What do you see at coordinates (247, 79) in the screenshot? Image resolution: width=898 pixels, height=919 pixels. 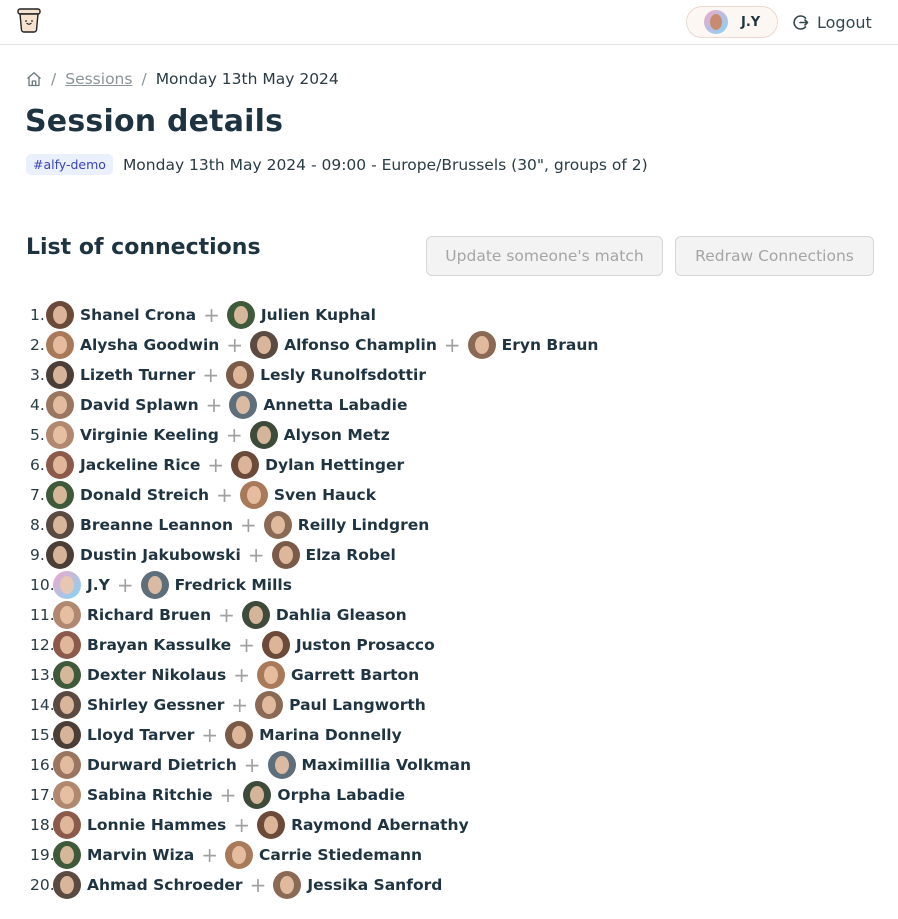 I see `breadcrumb-current: Monday 13th May 2024` at bounding box center [247, 79].